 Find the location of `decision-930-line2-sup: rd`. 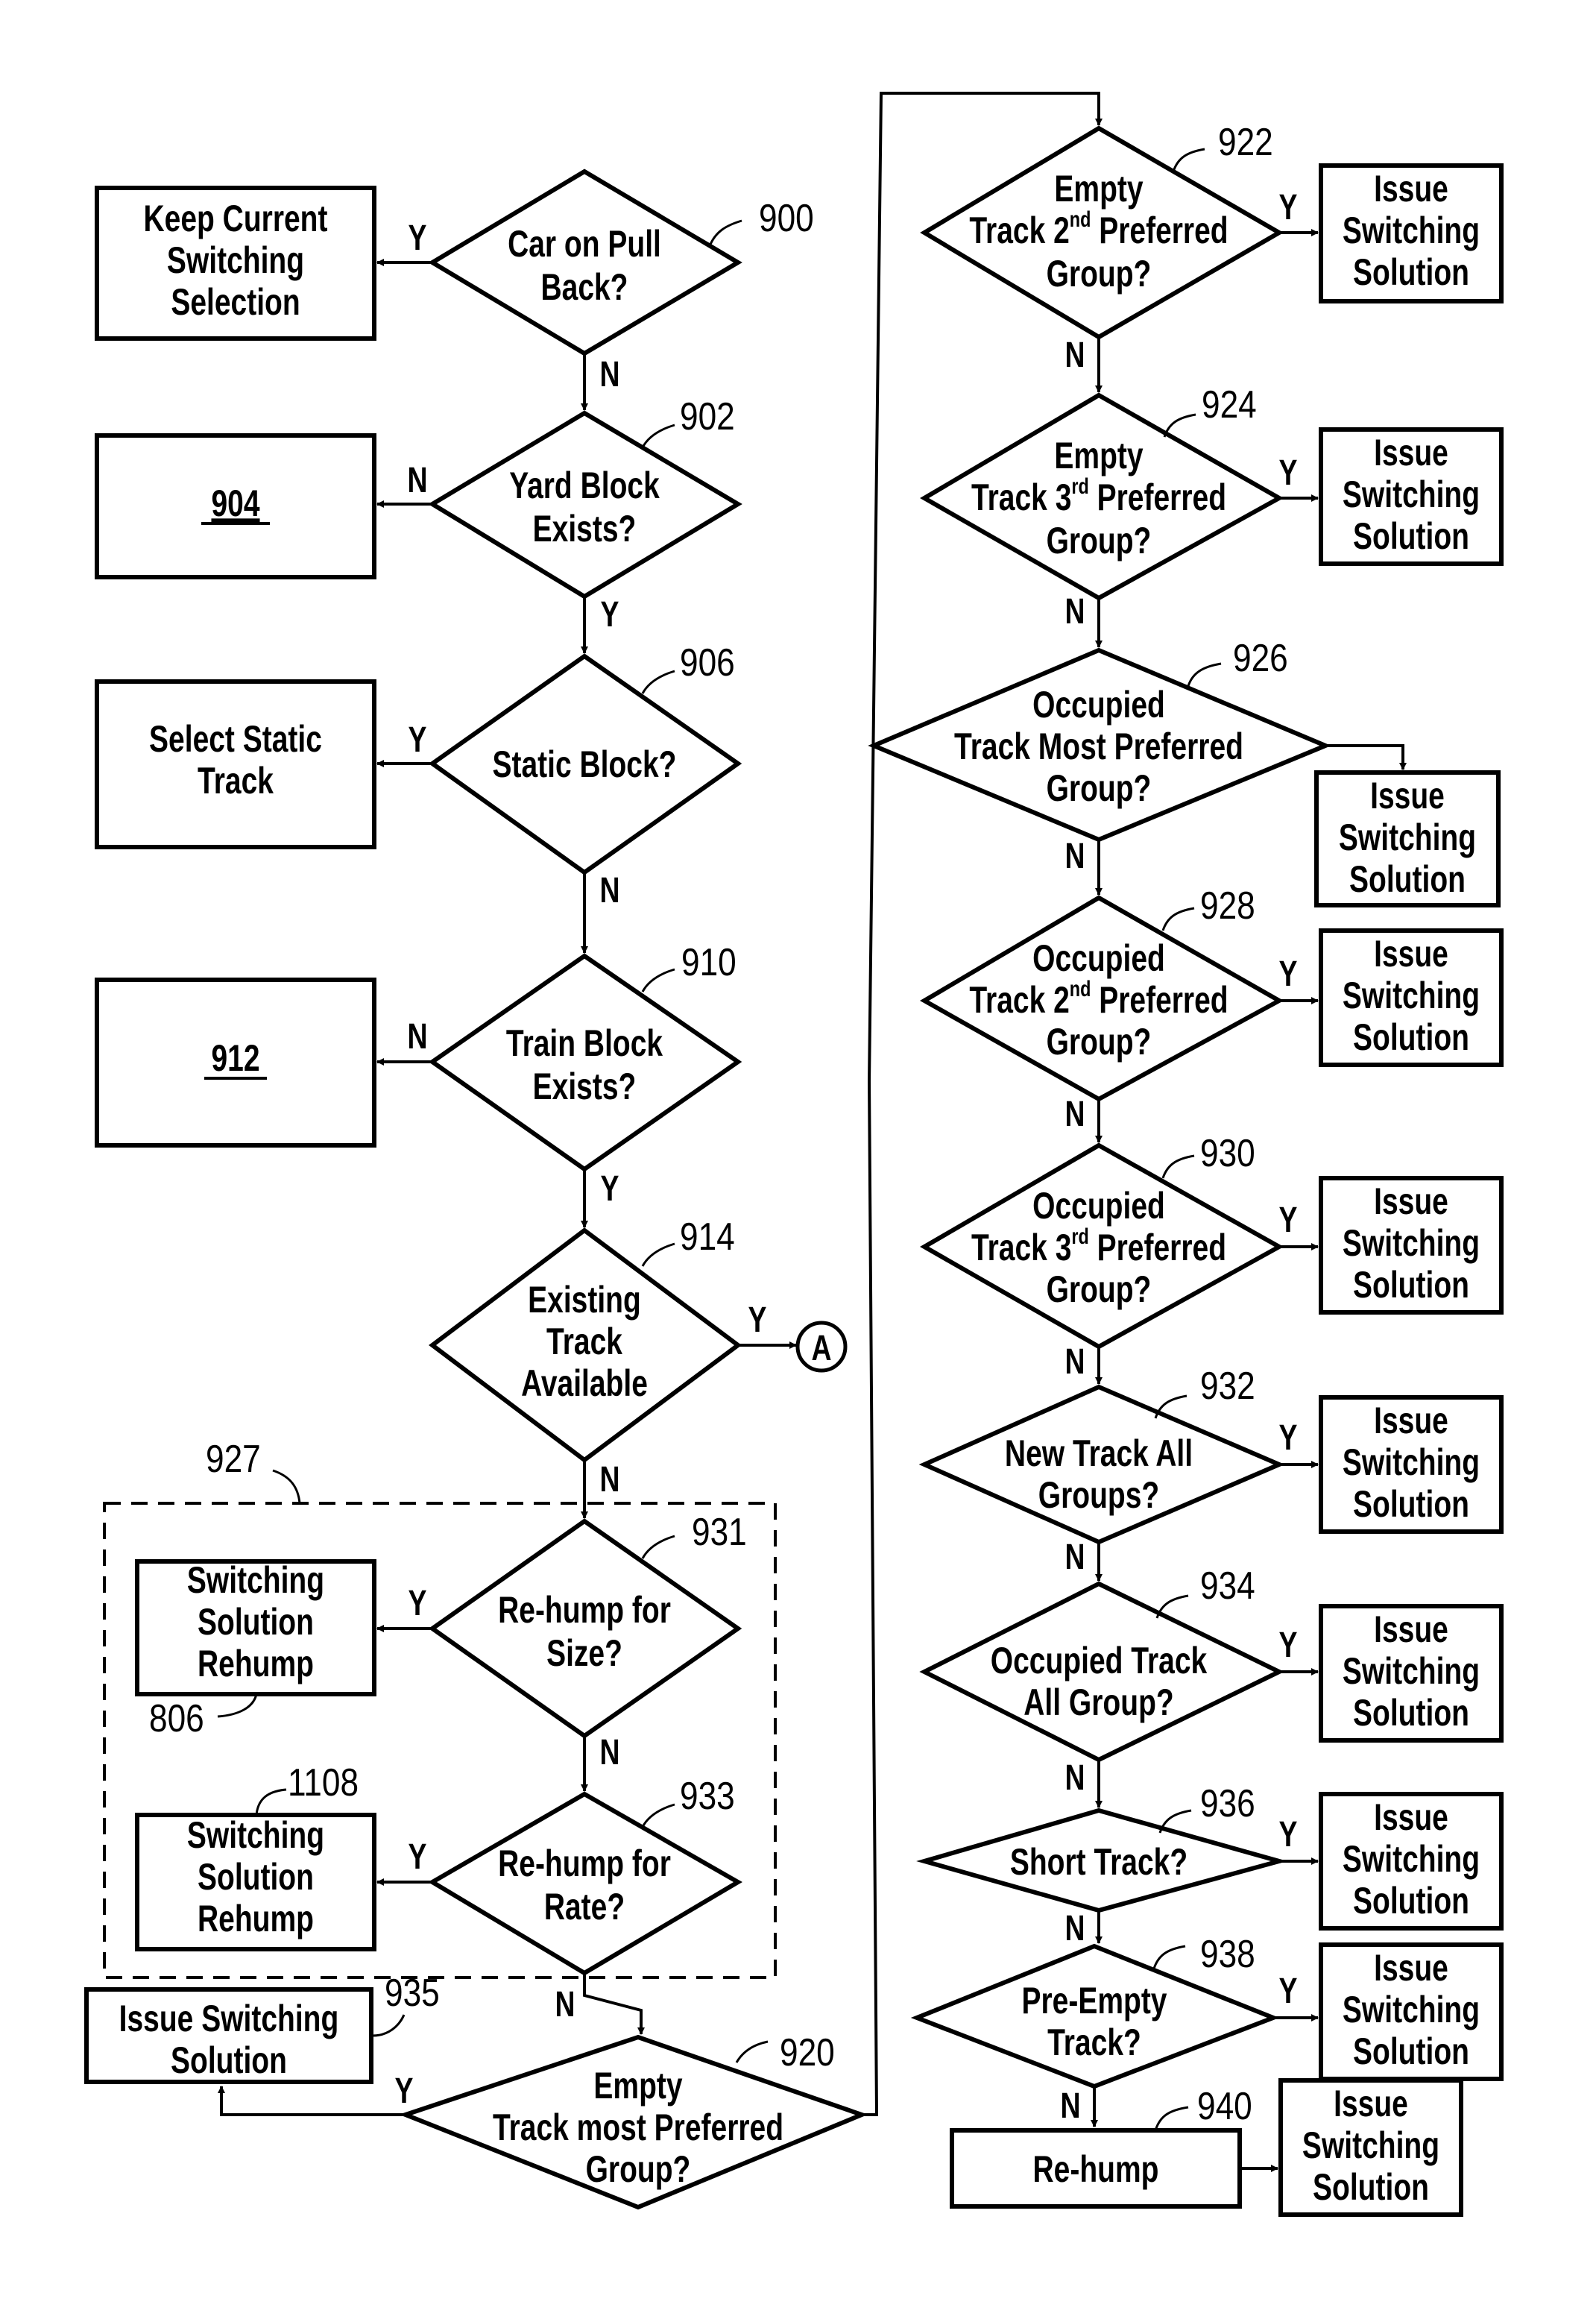

decision-930-line2-sup: rd is located at coordinates (1079, 1236).